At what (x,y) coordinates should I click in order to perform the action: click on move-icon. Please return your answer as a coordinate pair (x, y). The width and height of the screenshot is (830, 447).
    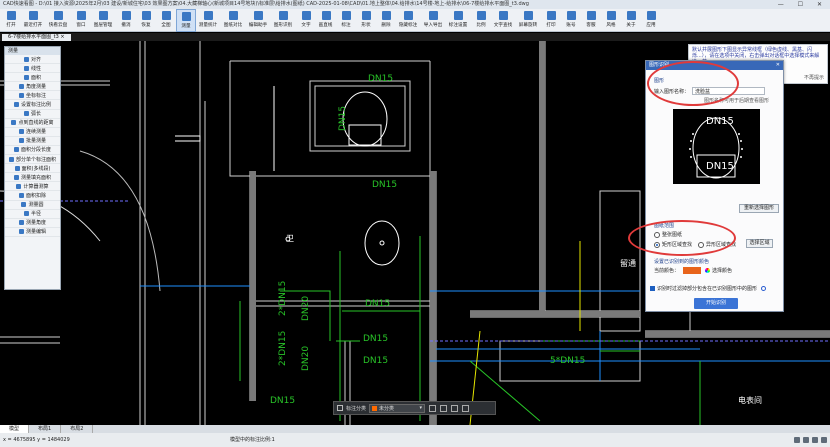
    Looking at the image, I should click on (455, 408).